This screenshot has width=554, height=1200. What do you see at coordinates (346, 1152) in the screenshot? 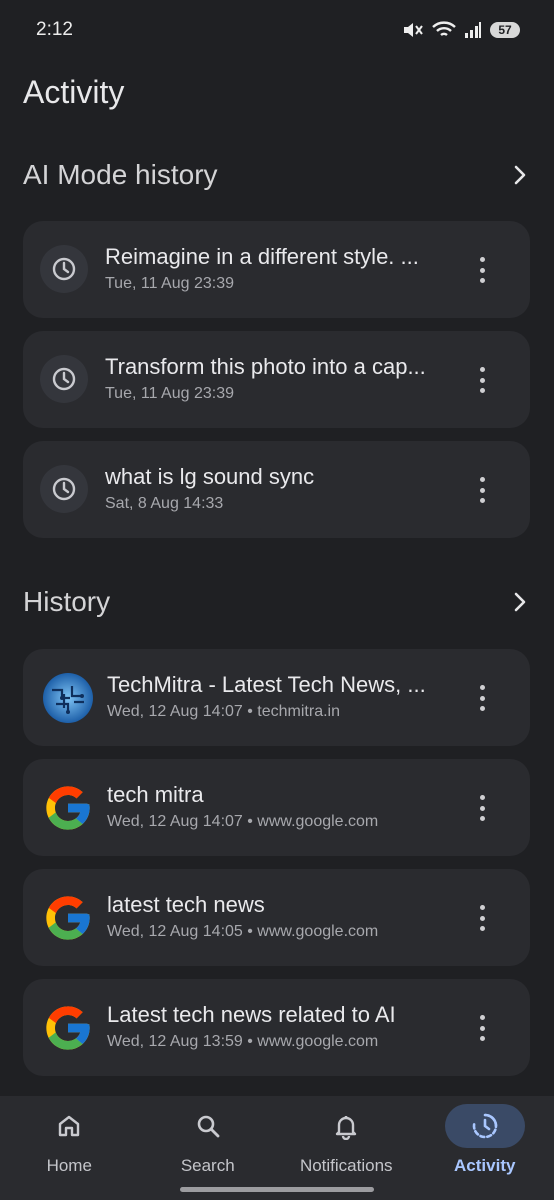
I see `nav-notifications: Notifications` at bounding box center [346, 1152].